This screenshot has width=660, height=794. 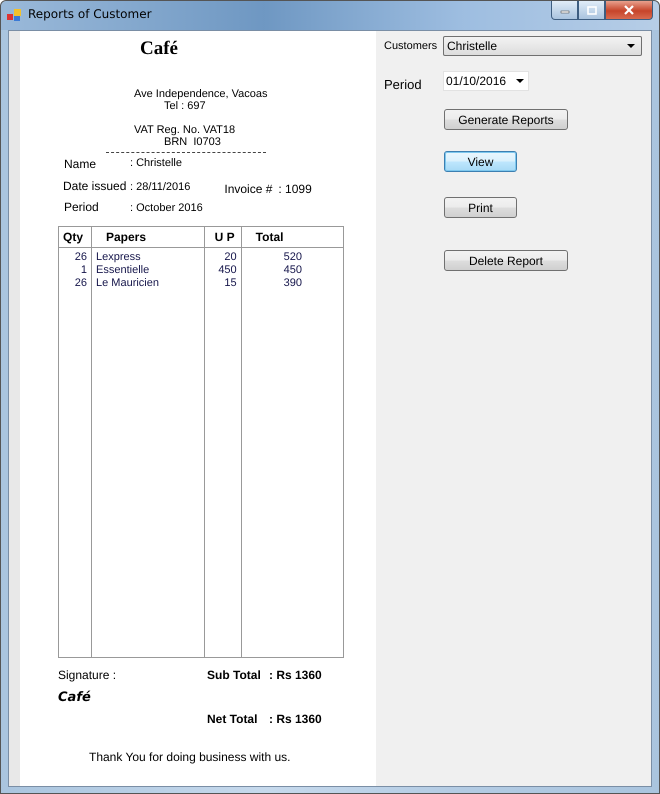 I want to click on column-header: Total, so click(x=292, y=237).